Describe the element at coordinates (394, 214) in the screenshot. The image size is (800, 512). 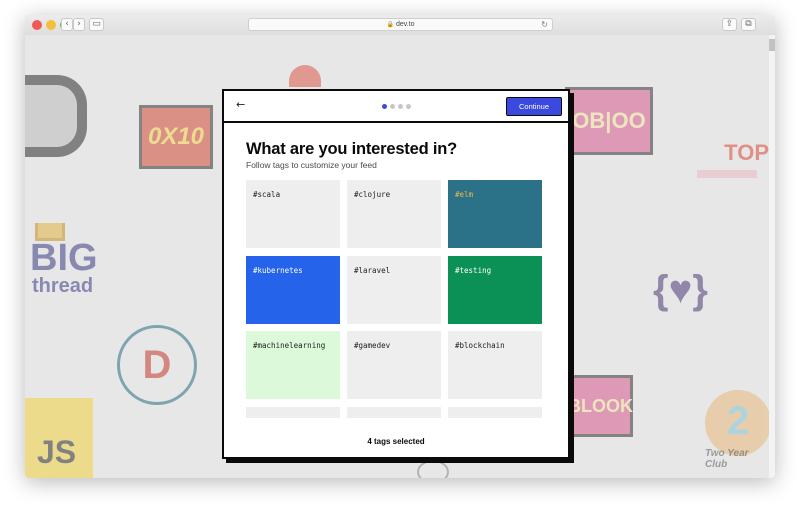
I see `tag-card: #clojure` at that location.